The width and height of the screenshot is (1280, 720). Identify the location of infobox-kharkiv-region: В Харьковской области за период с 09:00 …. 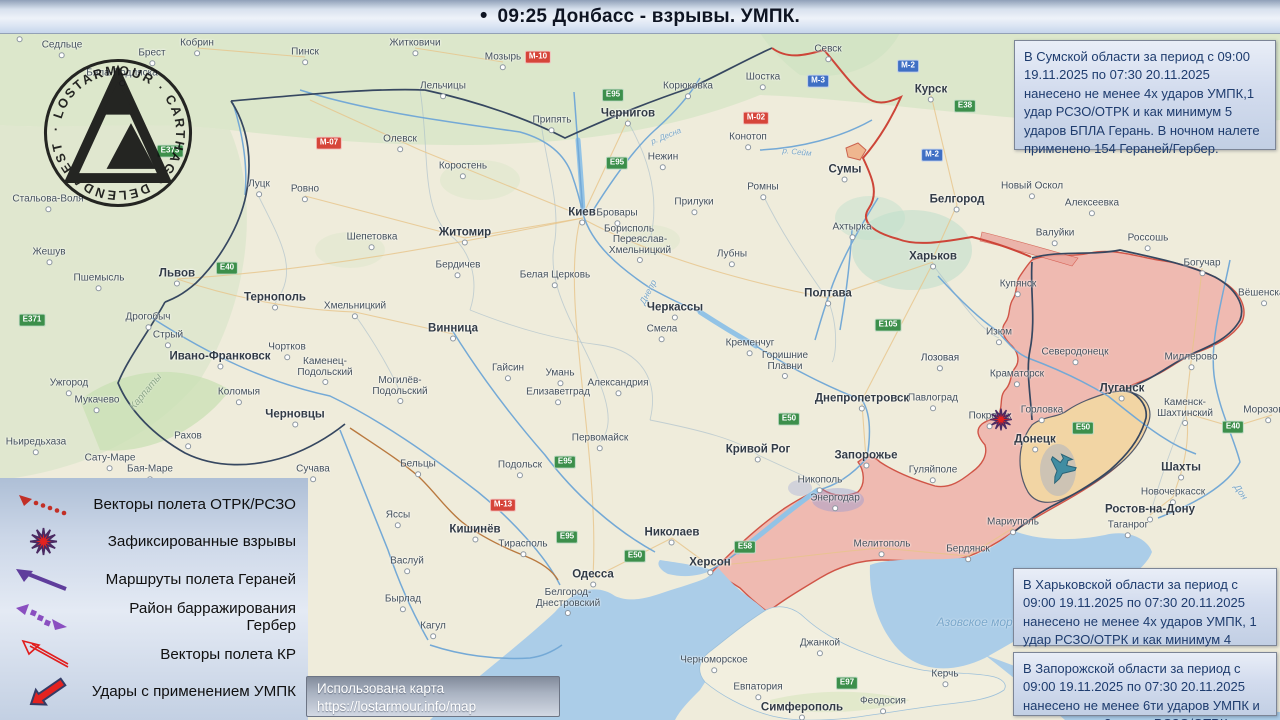
(1145, 617).